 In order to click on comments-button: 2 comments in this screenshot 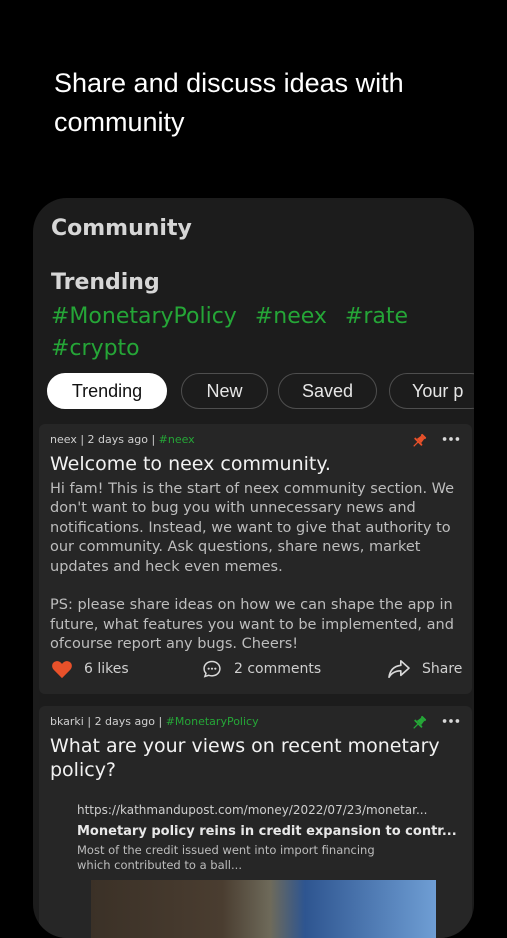, I will do `click(267, 669)`.